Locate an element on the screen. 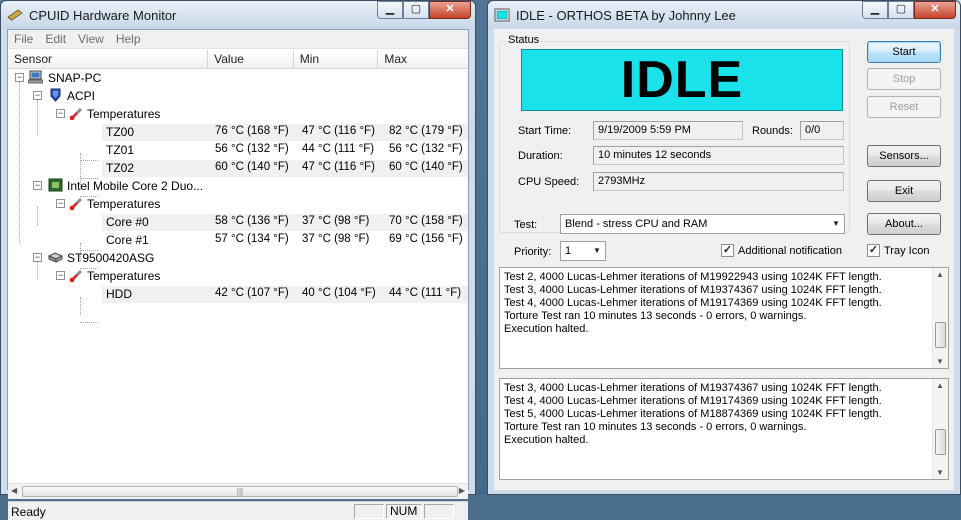 This screenshot has width=961, height=520. status-pane is located at coordinates (439, 511).